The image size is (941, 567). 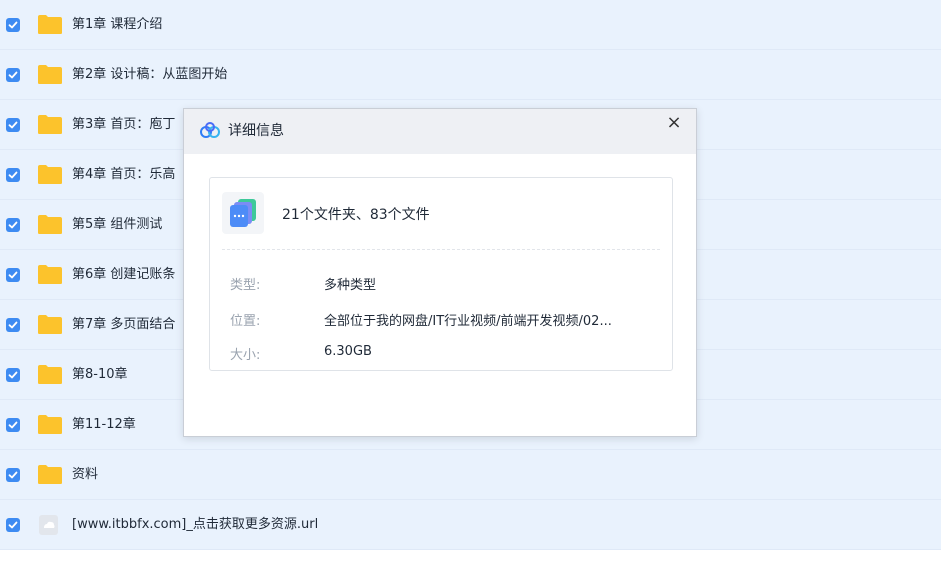 What do you see at coordinates (470, 525) in the screenshot?
I see `file-row: [www.itbbfx.com]_点击获取更多资源.url` at bounding box center [470, 525].